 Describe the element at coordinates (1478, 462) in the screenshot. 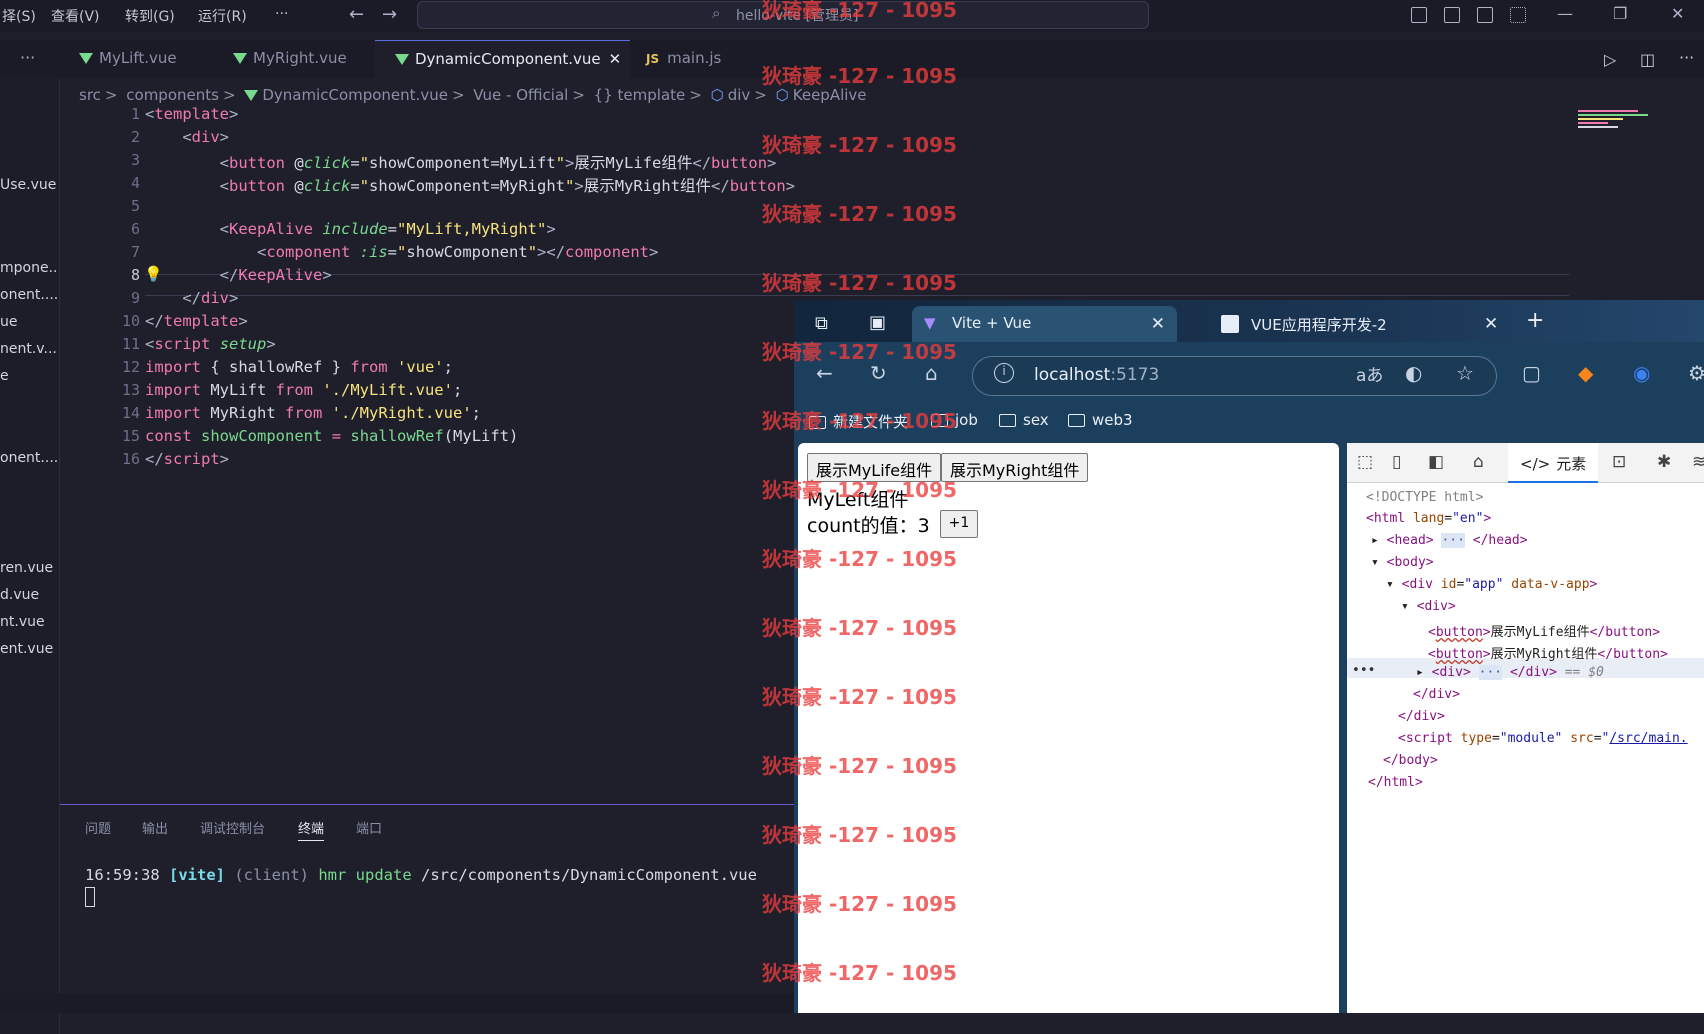

I see `welcome-home-icon: ⌂` at that location.